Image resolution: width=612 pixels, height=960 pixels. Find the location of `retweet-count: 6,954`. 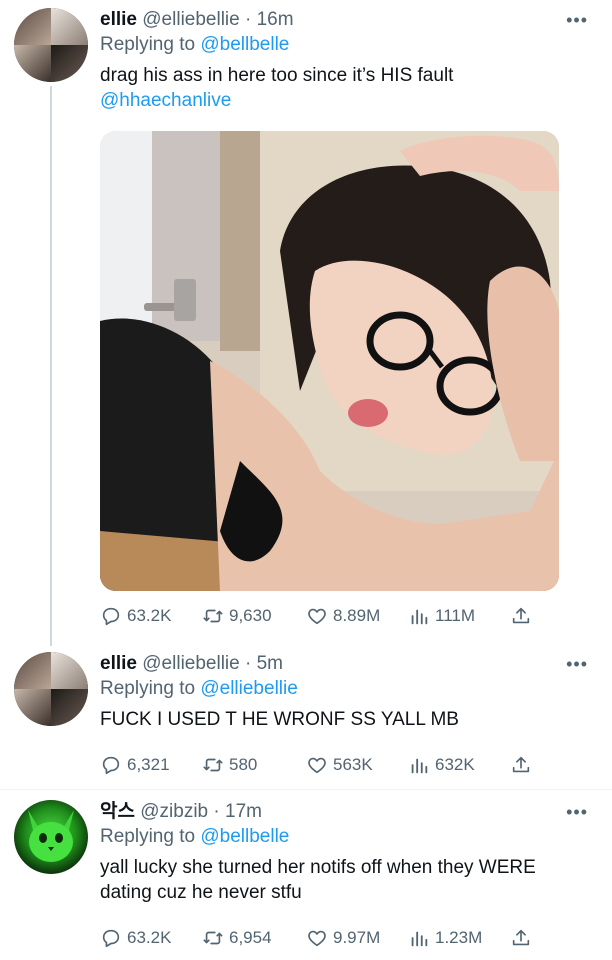

retweet-count: 6,954 is located at coordinates (250, 937).